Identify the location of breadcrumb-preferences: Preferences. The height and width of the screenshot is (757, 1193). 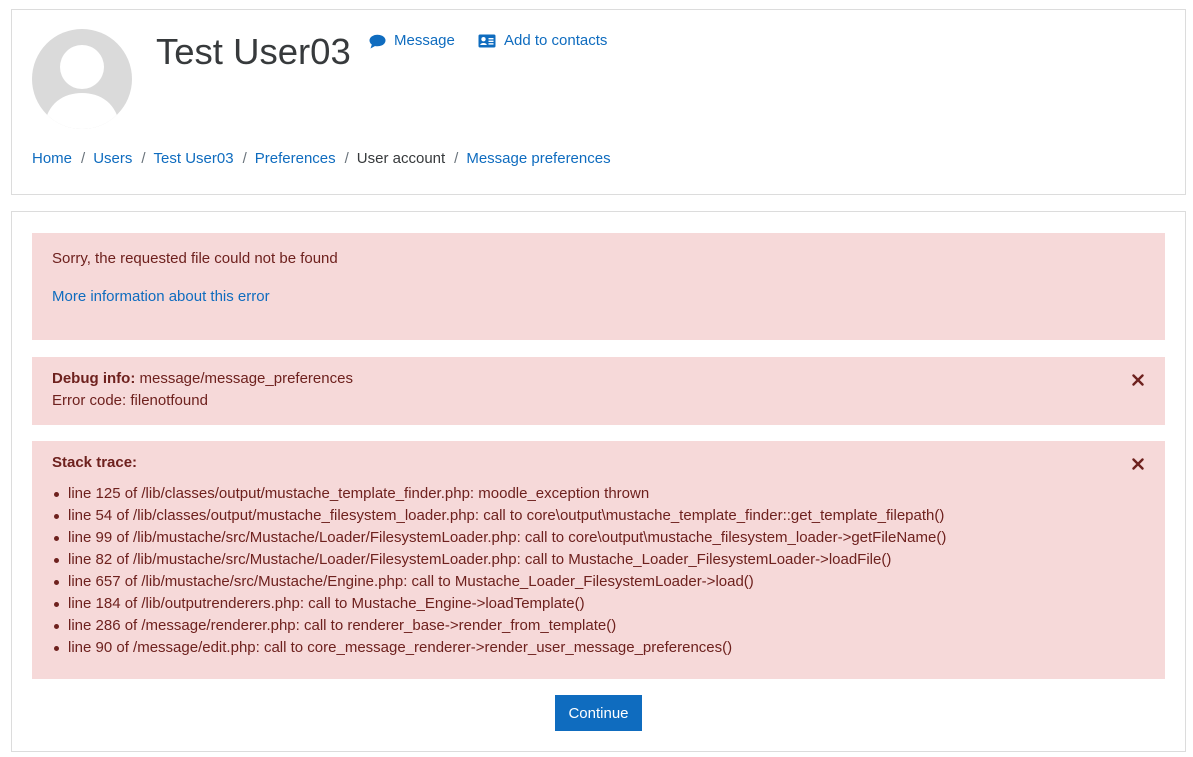
(295, 159).